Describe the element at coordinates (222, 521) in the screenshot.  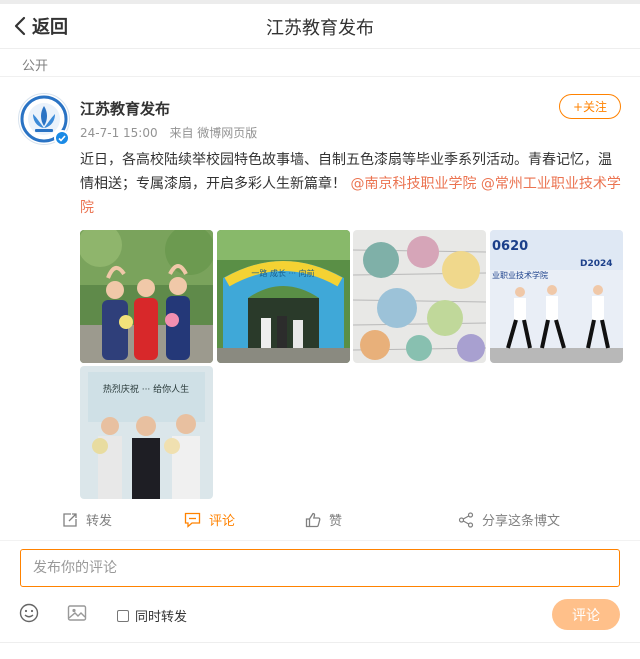
I see `comment-label: 评论` at that location.